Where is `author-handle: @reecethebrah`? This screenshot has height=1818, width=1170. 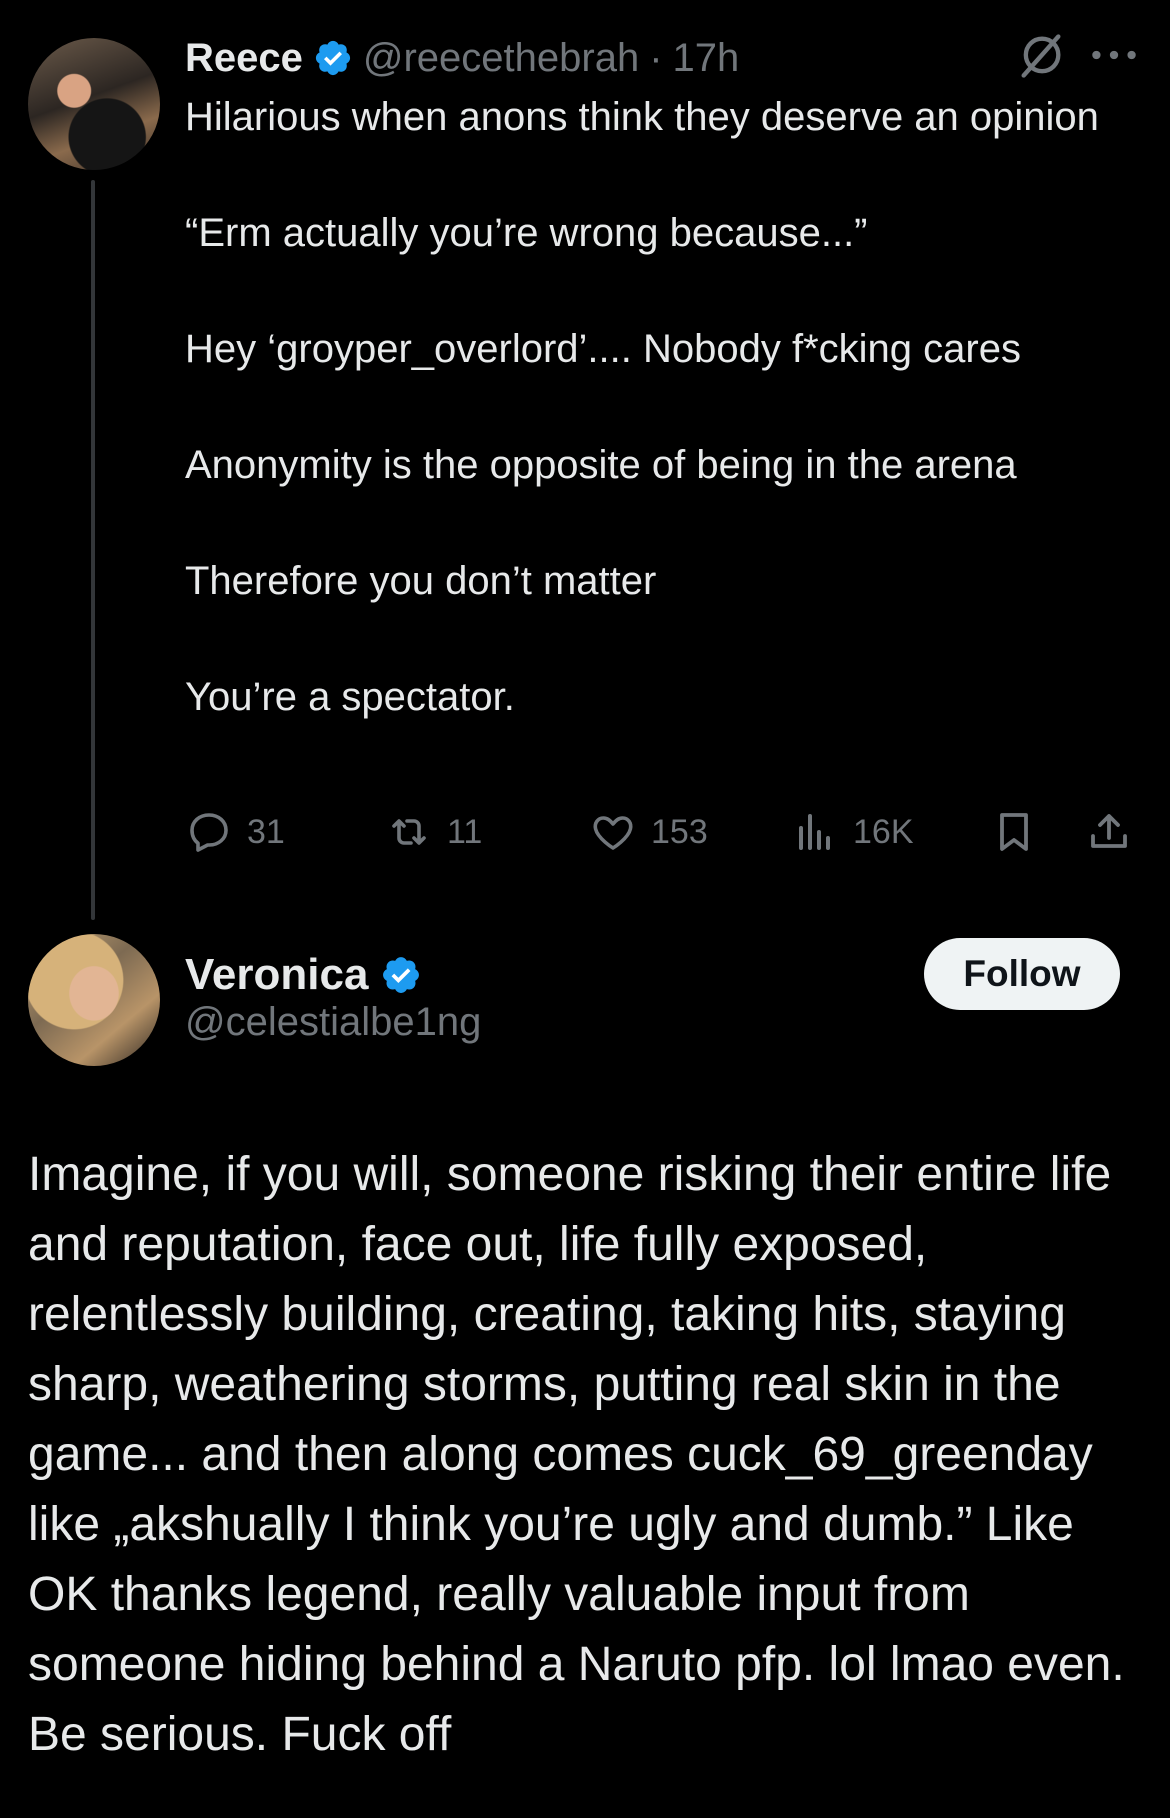 author-handle: @reecethebrah is located at coordinates (501, 58).